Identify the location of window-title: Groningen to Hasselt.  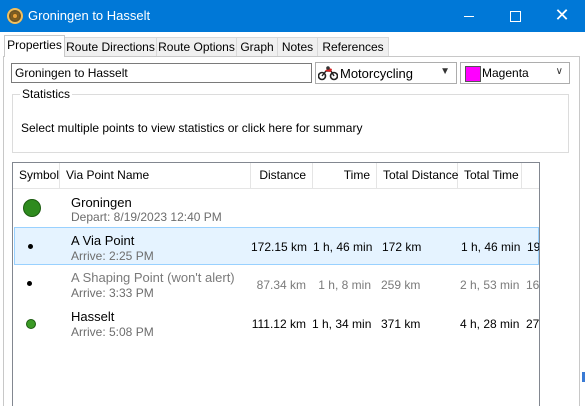
(89, 15).